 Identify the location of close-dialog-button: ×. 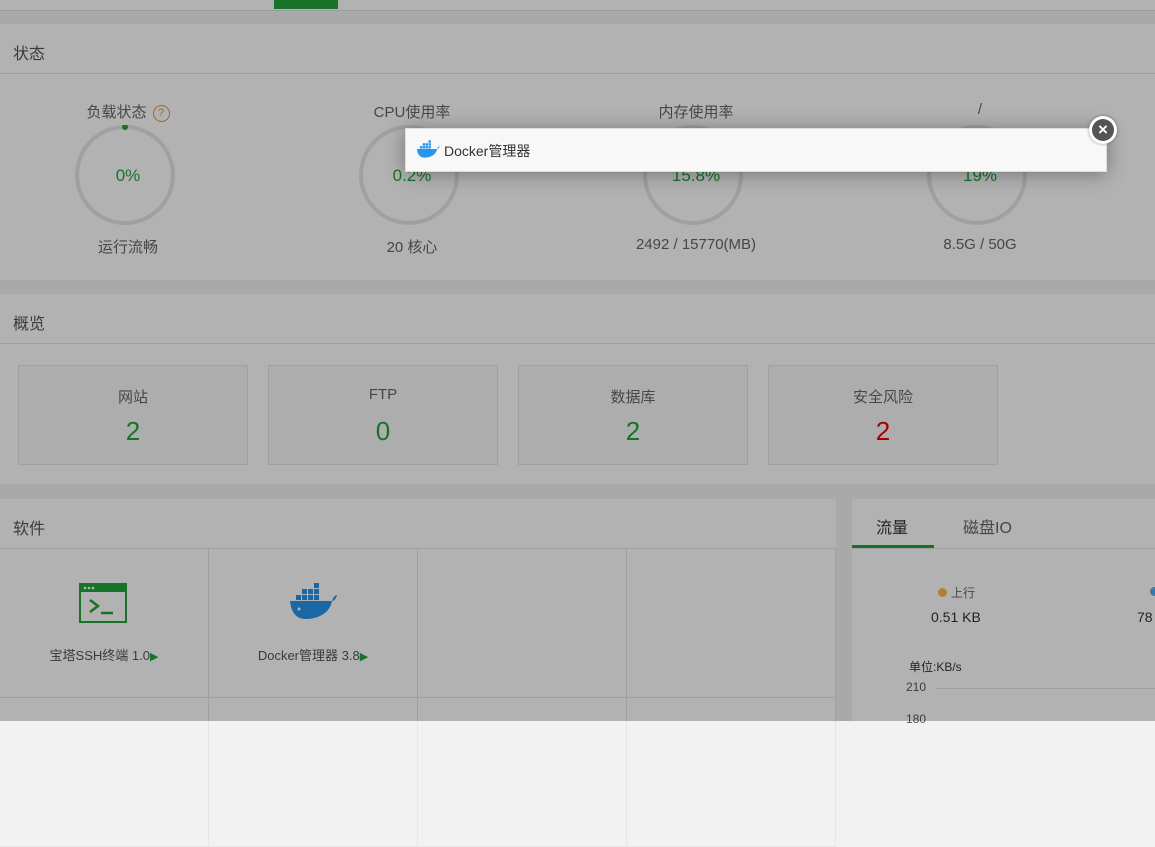
(1103, 130).